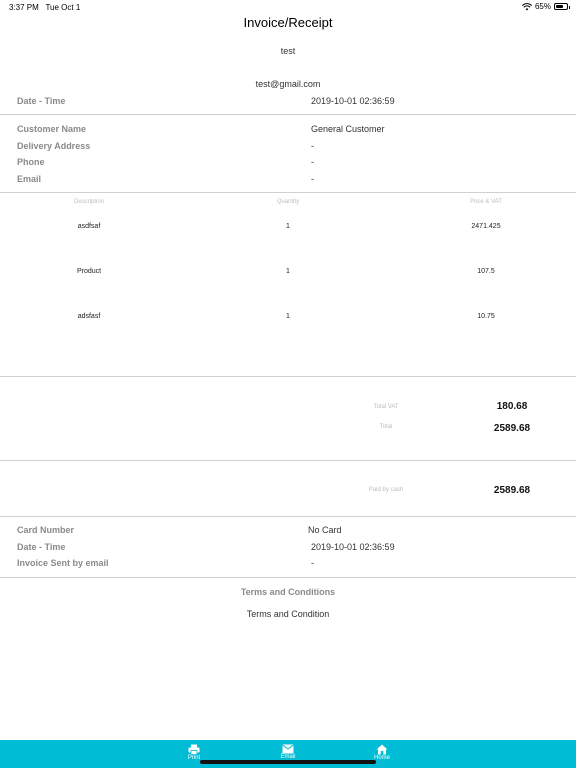 Image resolution: width=576 pixels, height=768 pixels. Describe the element at coordinates (512, 490) in the screenshot. I see `paid-value: 2589.68` at that location.